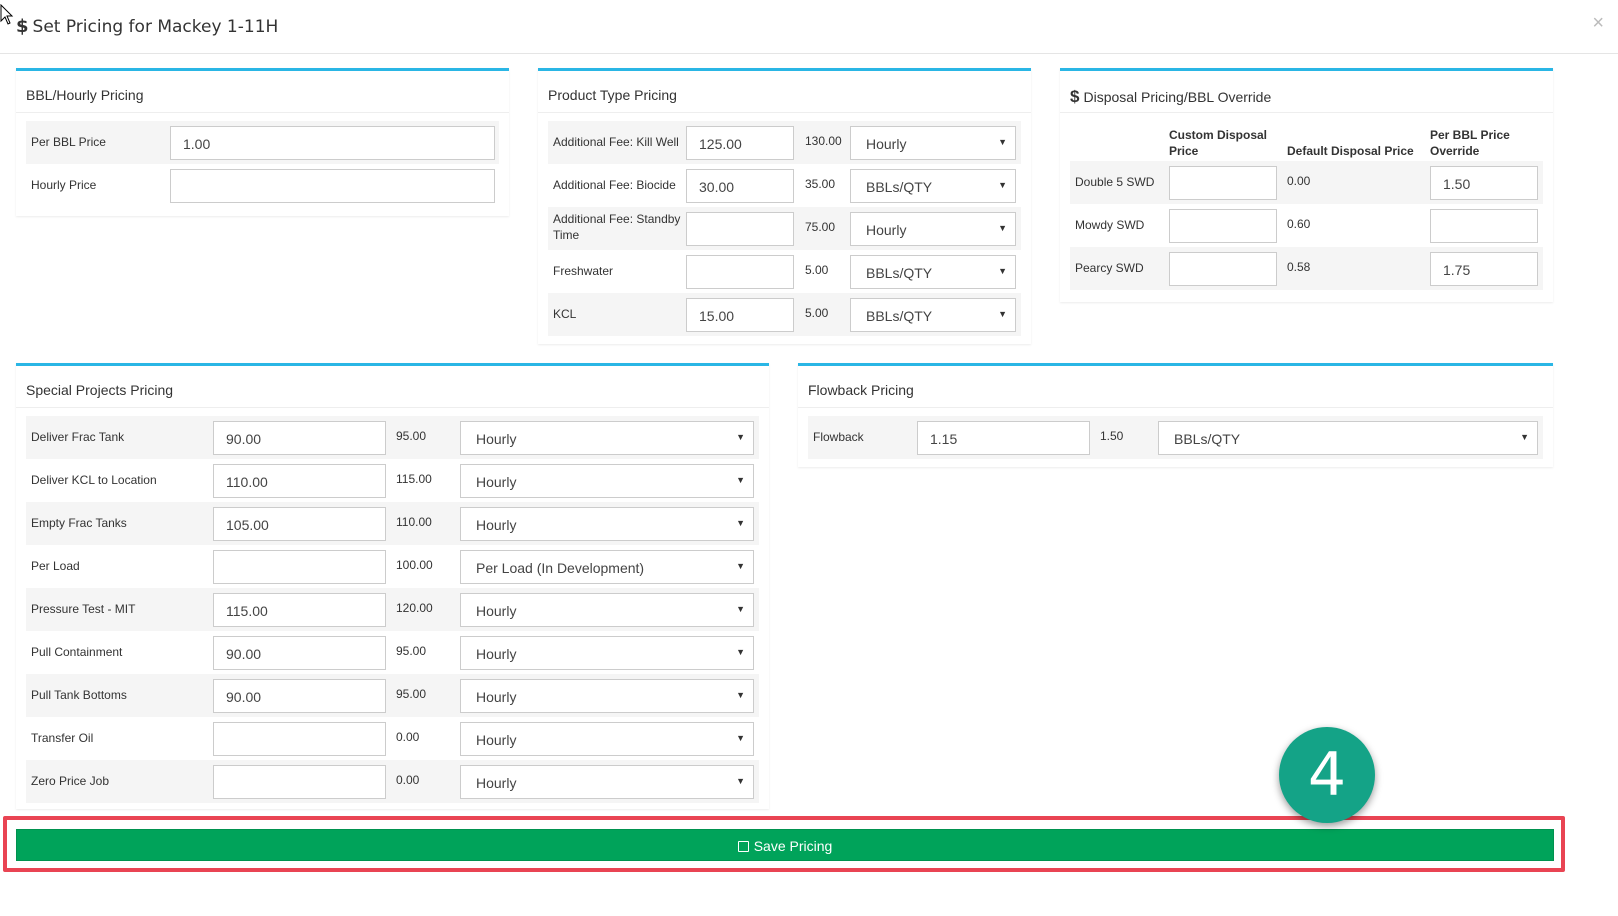 The image size is (1618, 916). I want to click on default-price: 115.00, so click(414, 479).